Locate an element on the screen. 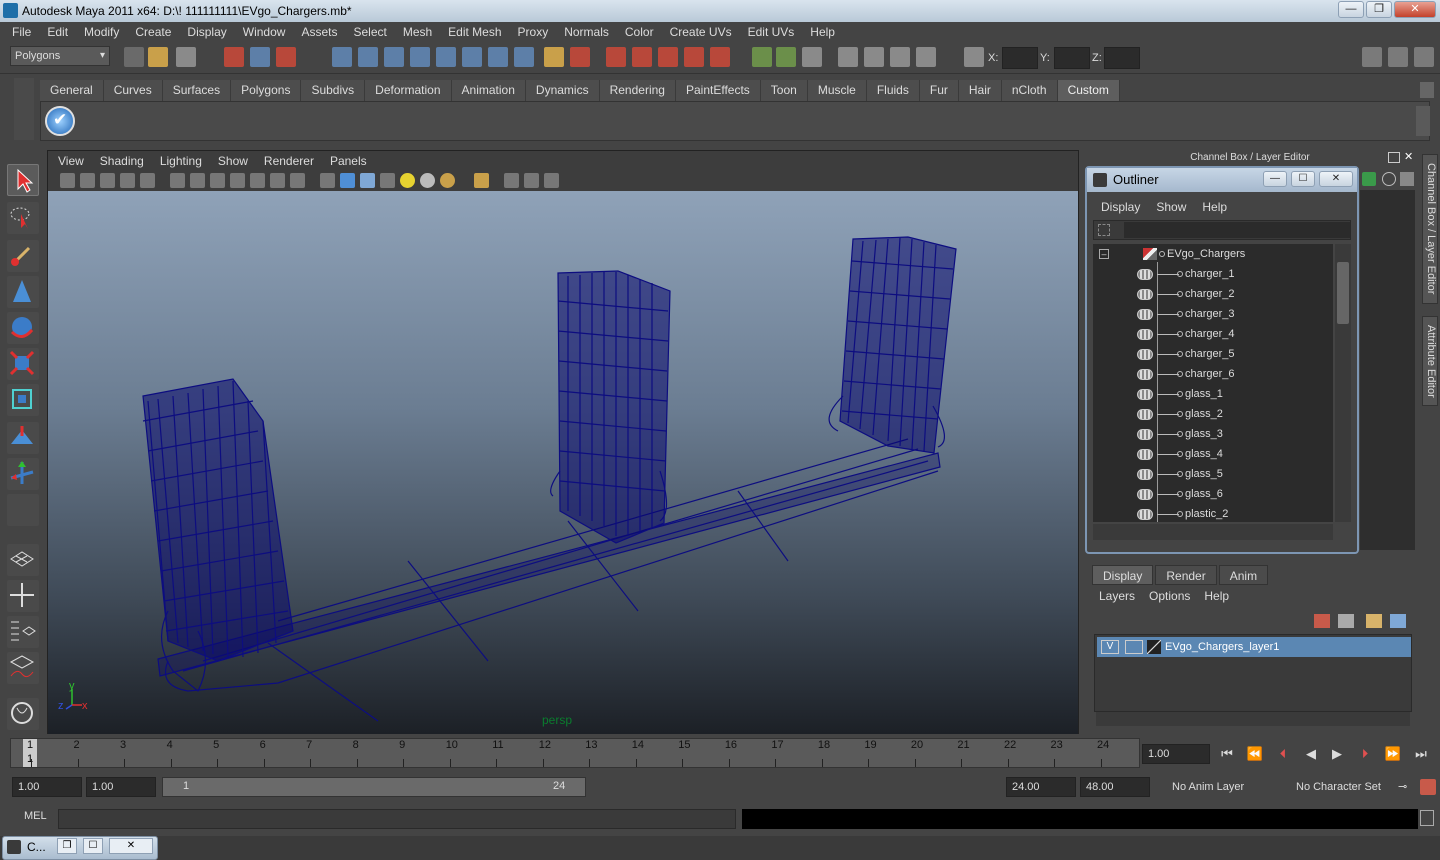  last-tool-used-icon is located at coordinates (23, 510).